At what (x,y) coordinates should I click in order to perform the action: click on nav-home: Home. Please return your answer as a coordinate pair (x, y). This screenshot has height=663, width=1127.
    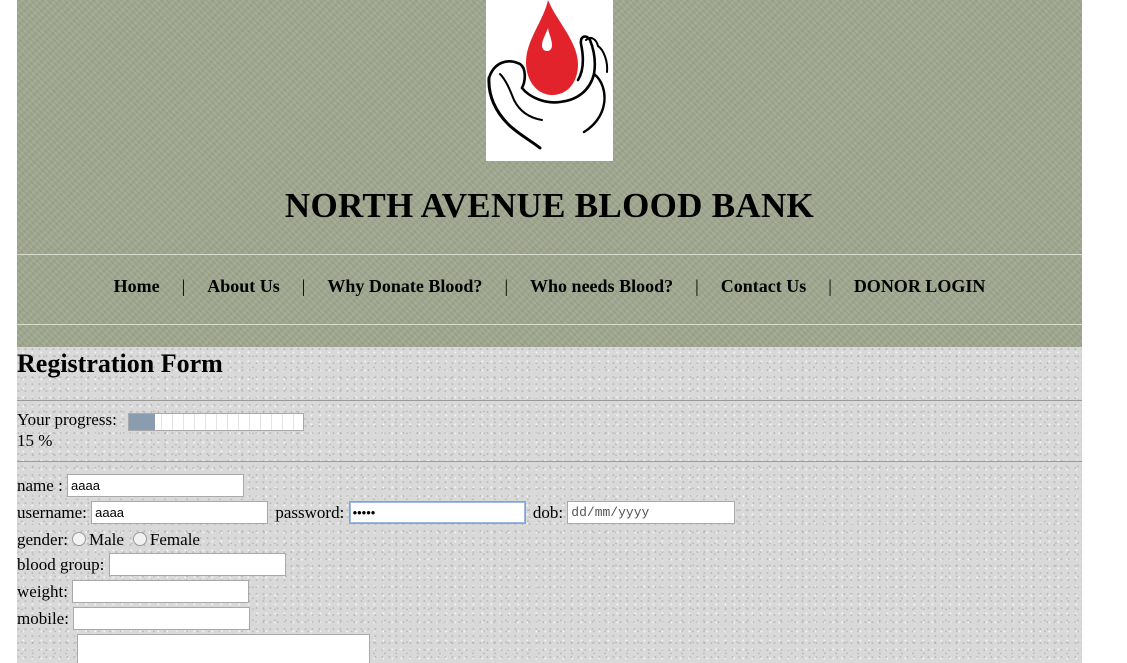
    Looking at the image, I should click on (137, 286).